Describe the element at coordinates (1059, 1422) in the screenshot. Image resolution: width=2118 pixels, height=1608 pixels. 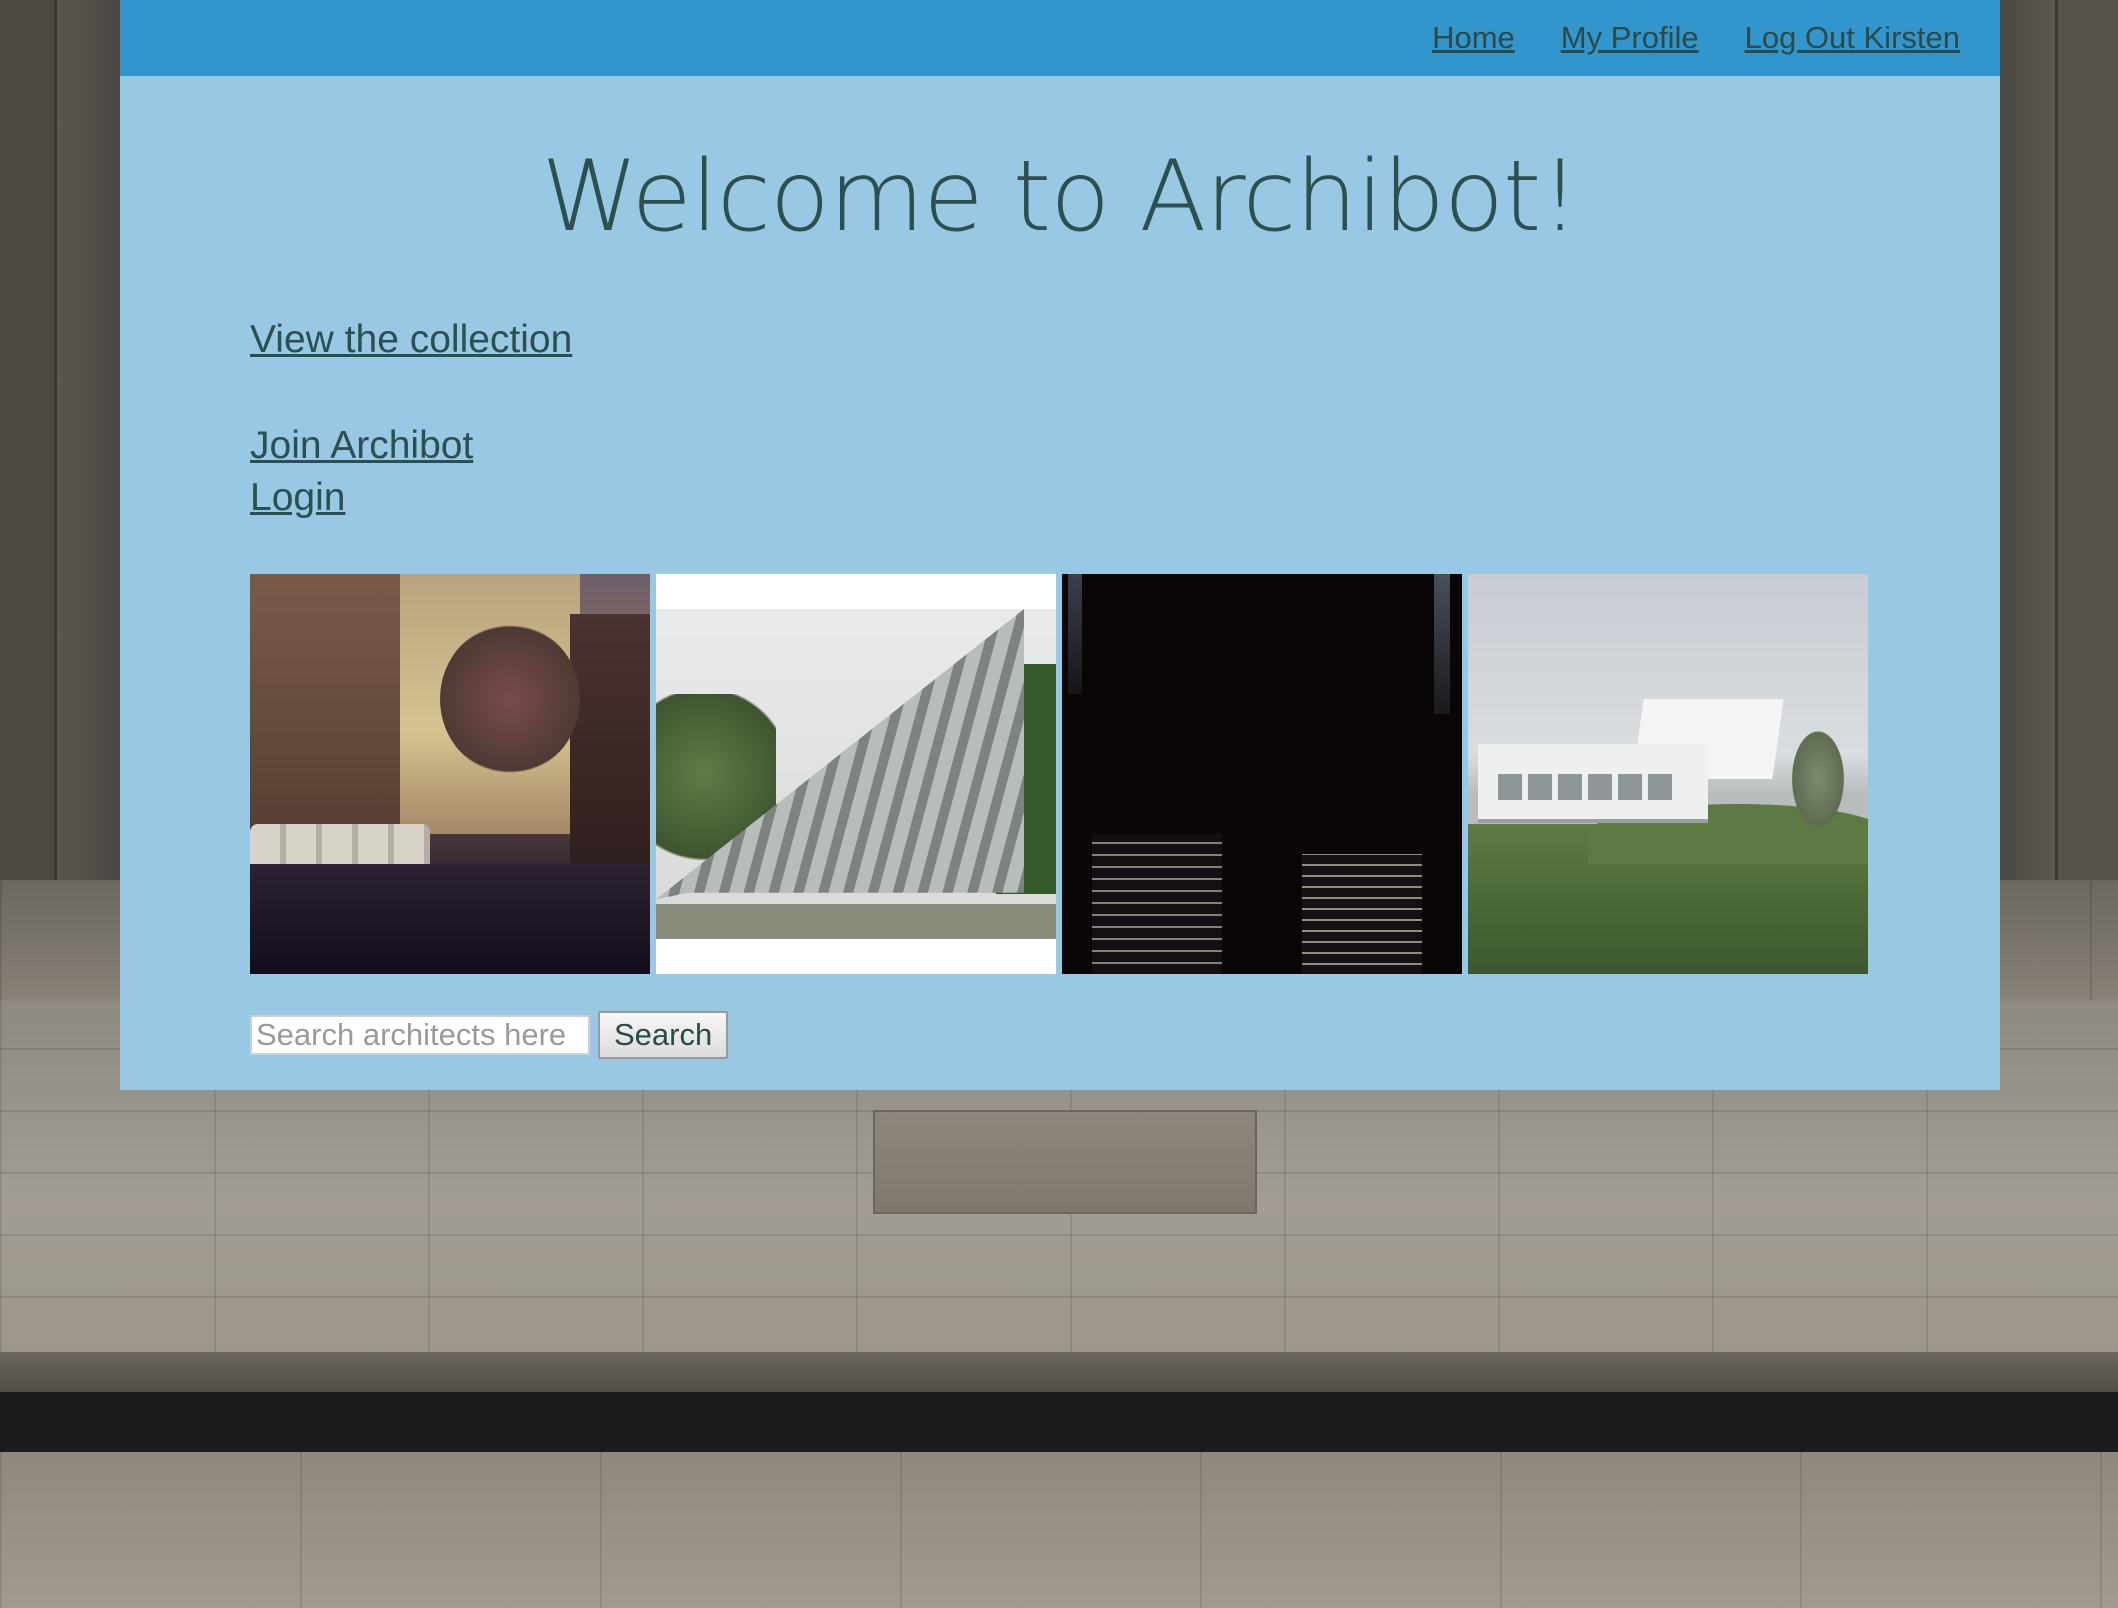
I see `background-step-shadow` at that location.